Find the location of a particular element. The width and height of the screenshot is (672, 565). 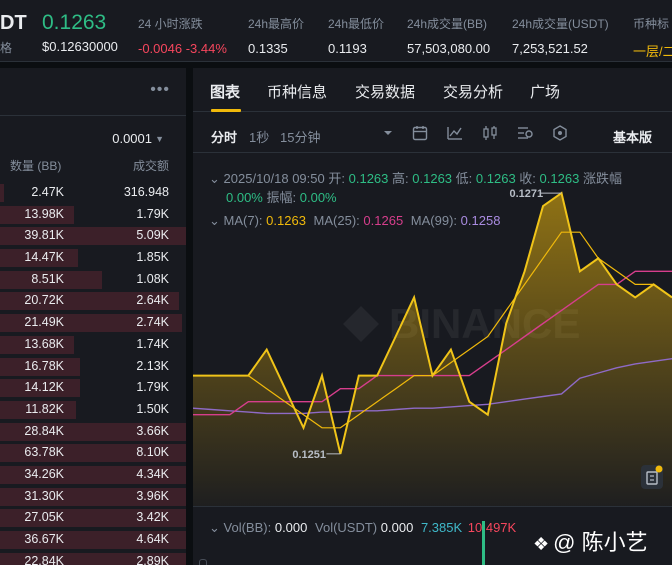

chevron-down-icon: ▼ is located at coordinates (159, 139).